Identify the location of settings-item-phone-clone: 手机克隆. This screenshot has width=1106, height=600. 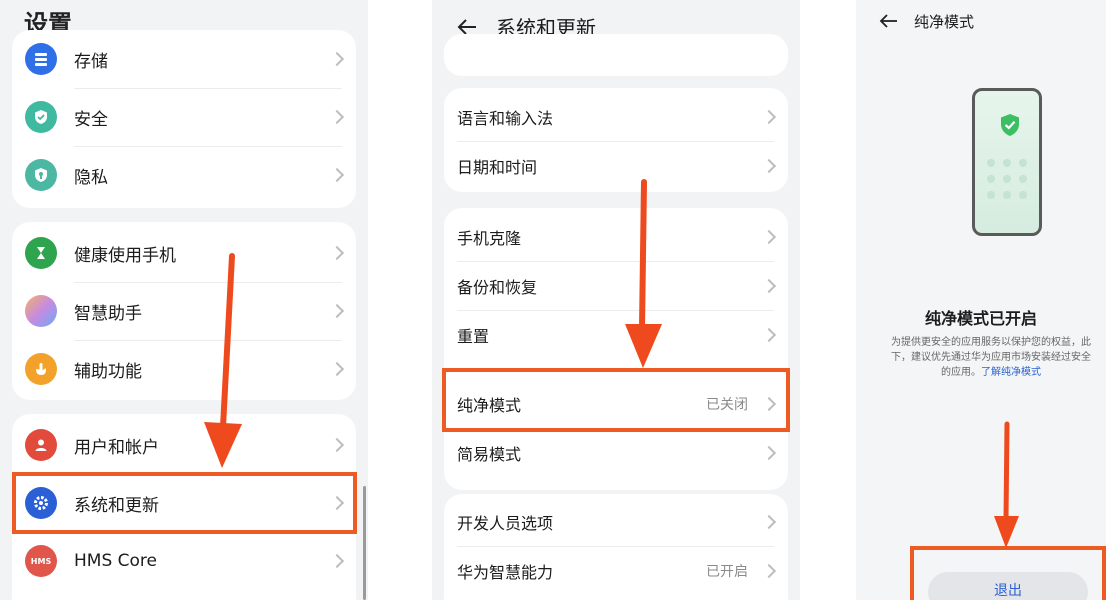
(616, 236).